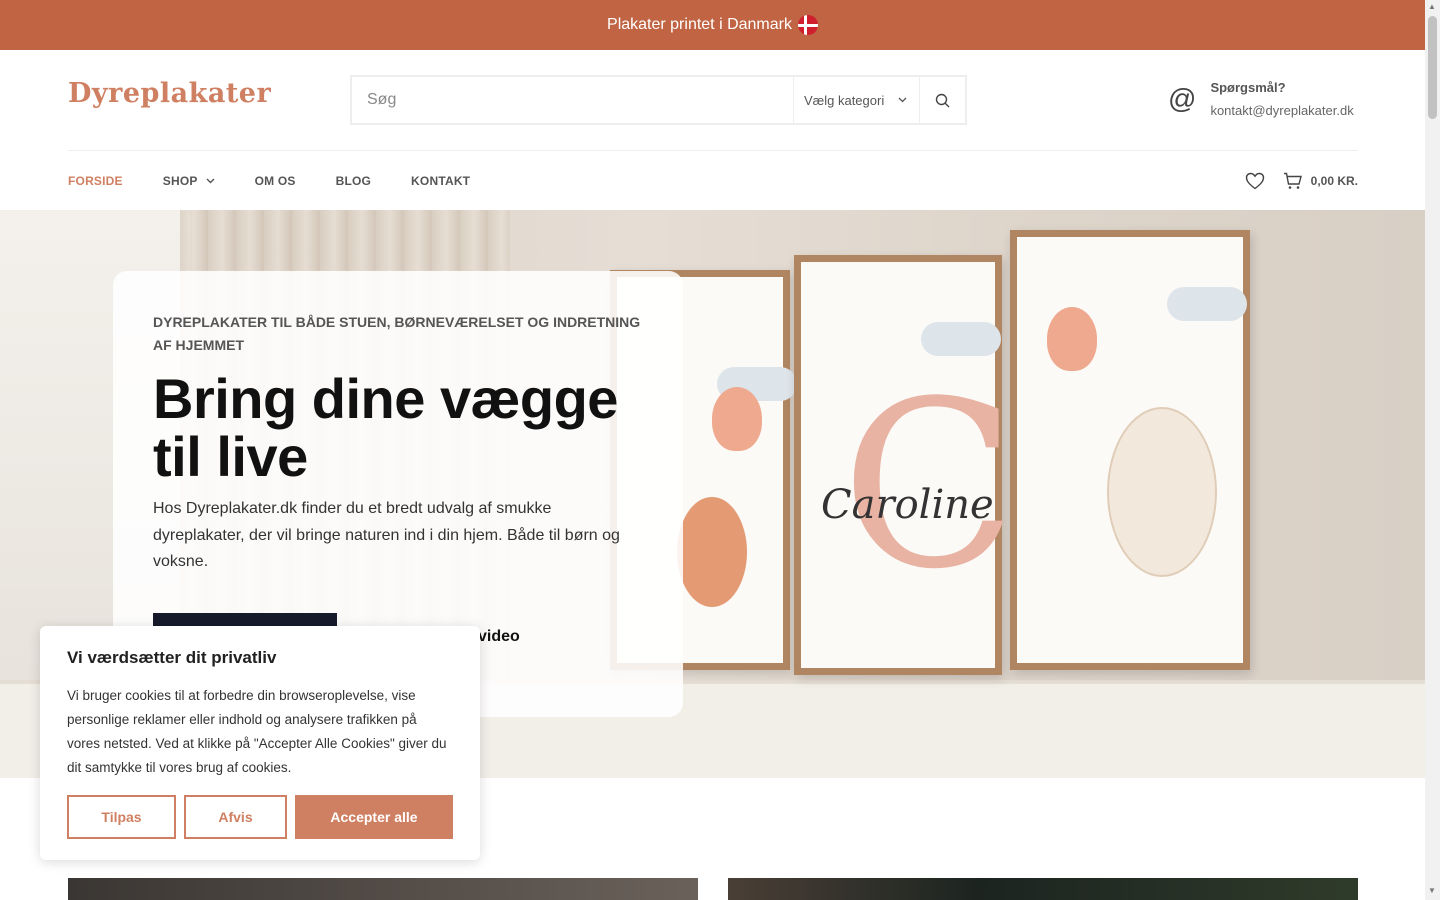 Image resolution: width=1440 pixels, height=900 pixels. What do you see at coordinates (1432, 450) in the screenshot?
I see `page-scrollbar: ▲ ▼` at bounding box center [1432, 450].